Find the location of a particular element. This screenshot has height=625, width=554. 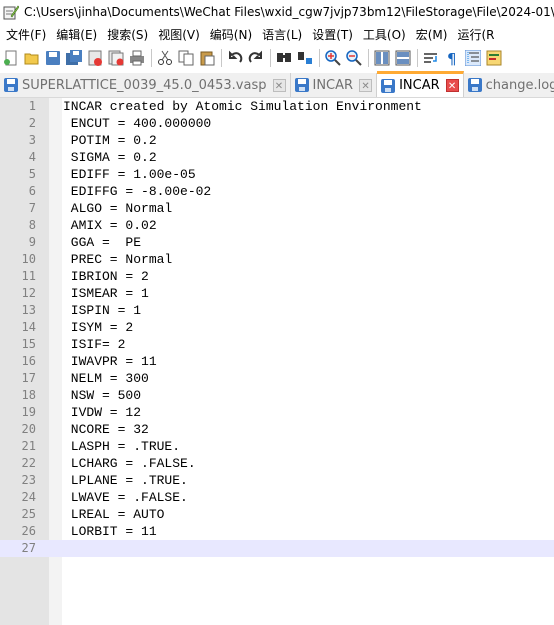

tab-0: SUPERLATTICE_0039_45.0_0453.vasp ✕ is located at coordinates (145, 85).